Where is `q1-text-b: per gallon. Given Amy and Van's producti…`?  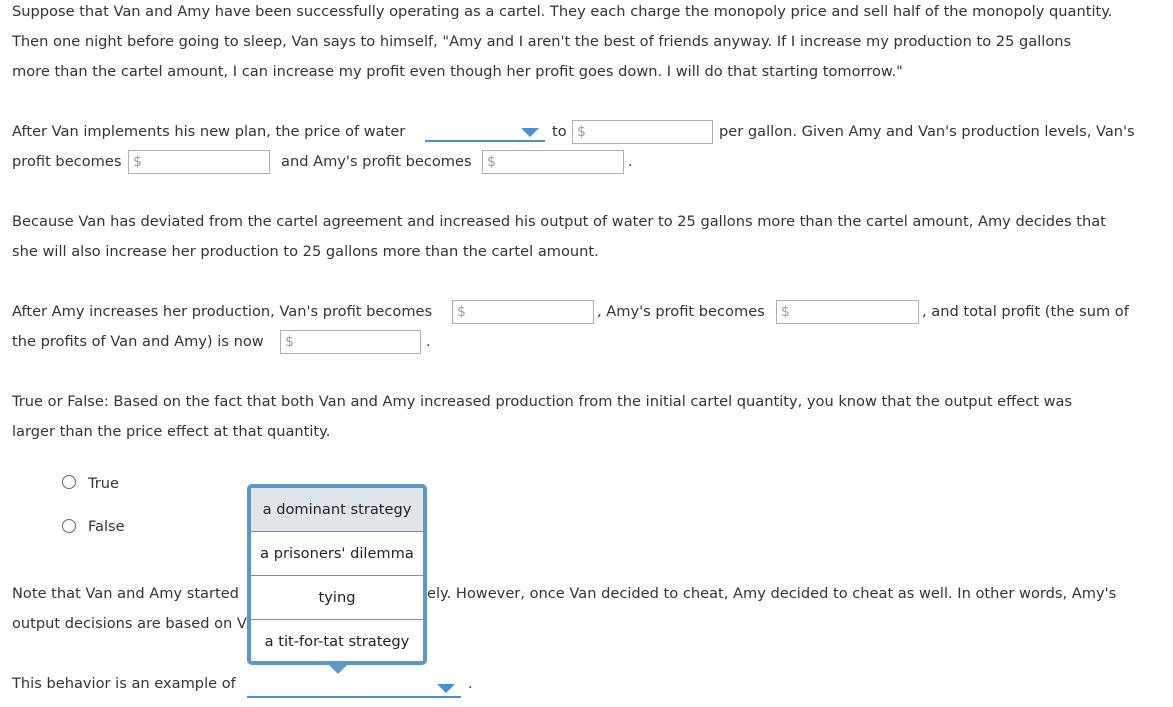 q1-text-b: per gallon. Given Amy and Van's producti… is located at coordinates (927, 131).